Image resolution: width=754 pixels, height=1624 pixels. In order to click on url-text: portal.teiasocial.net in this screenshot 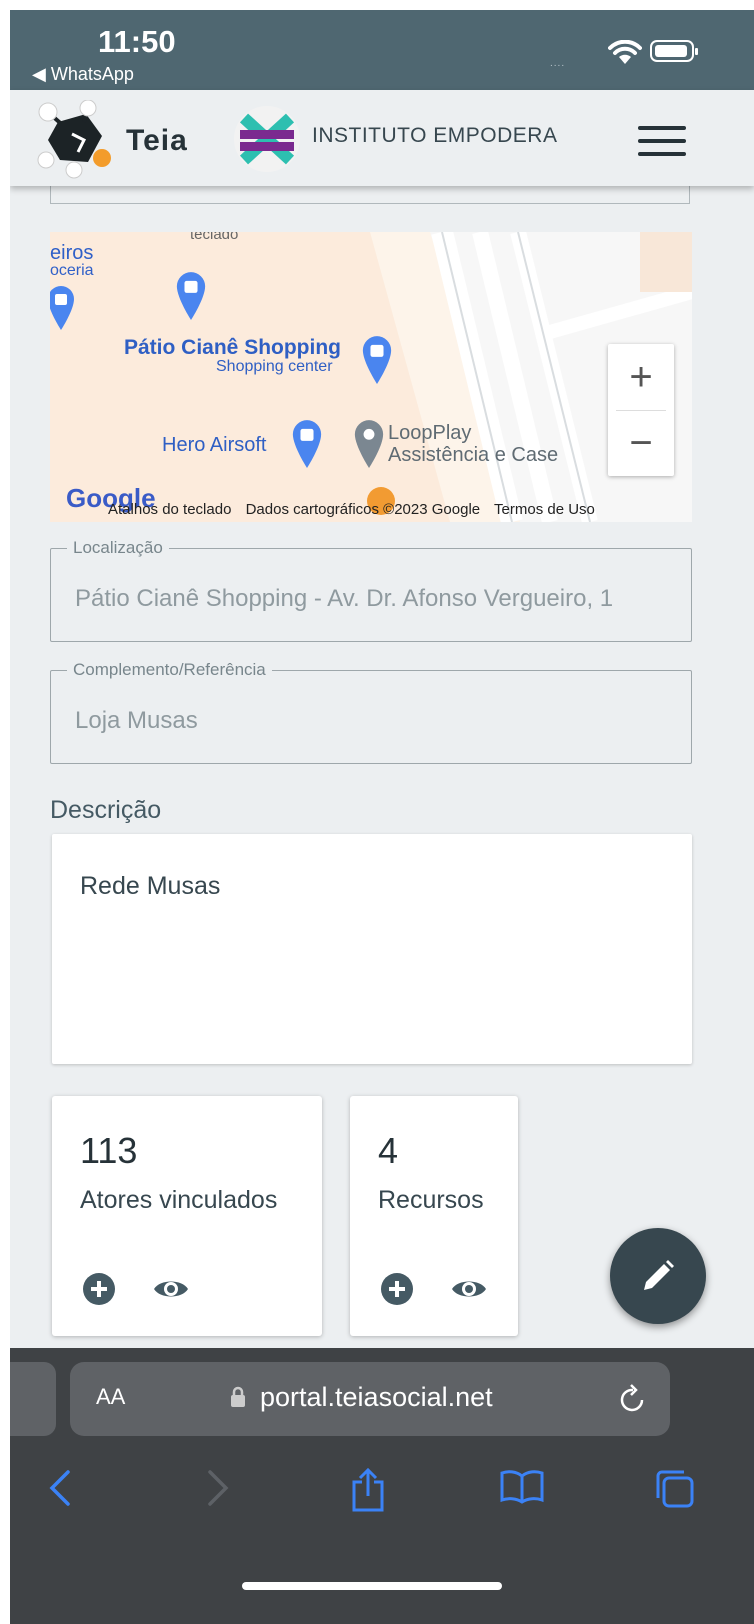, I will do `click(376, 1397)`.